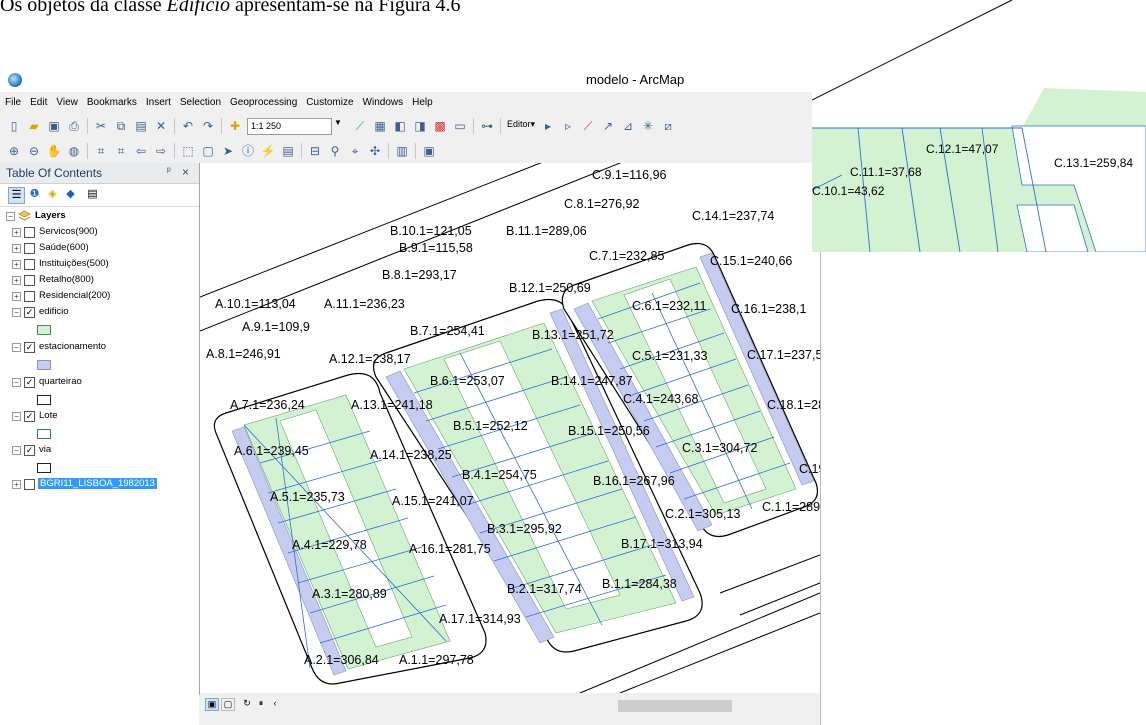 The width and height of the screenshot is (1146, 725). Describe the element at coordinates (212, 704) in the screenshot. I see `data-view-icon: ▣` at that location.